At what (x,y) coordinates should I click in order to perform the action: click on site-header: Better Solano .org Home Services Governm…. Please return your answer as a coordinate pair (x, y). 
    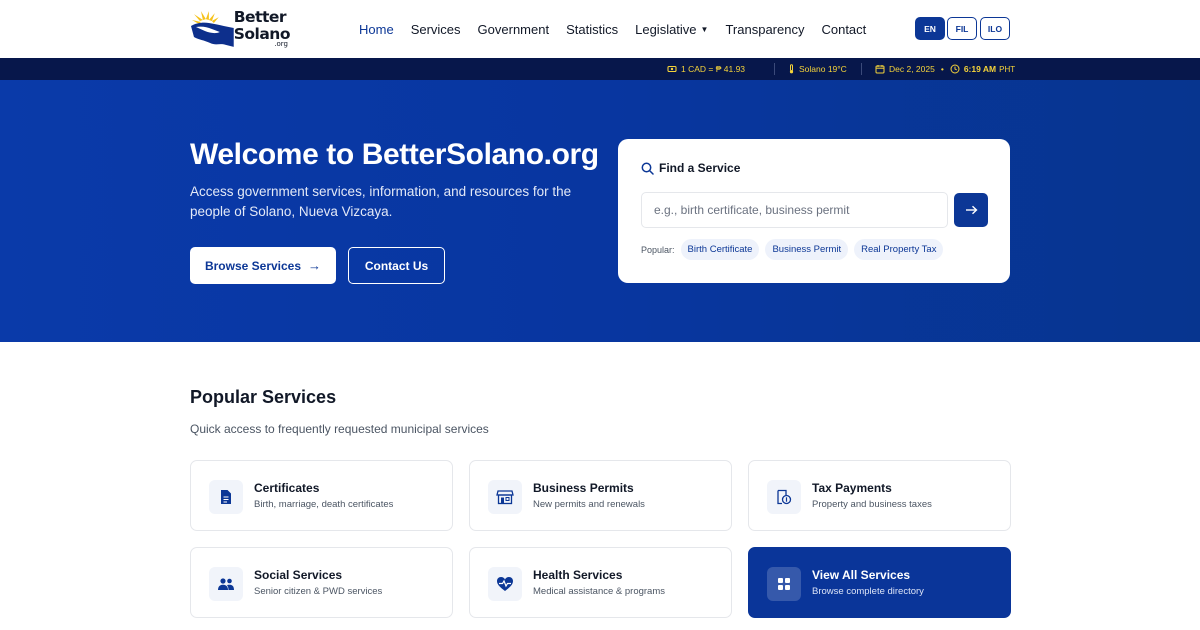
    Looking at the image, I should click on (600, 29).